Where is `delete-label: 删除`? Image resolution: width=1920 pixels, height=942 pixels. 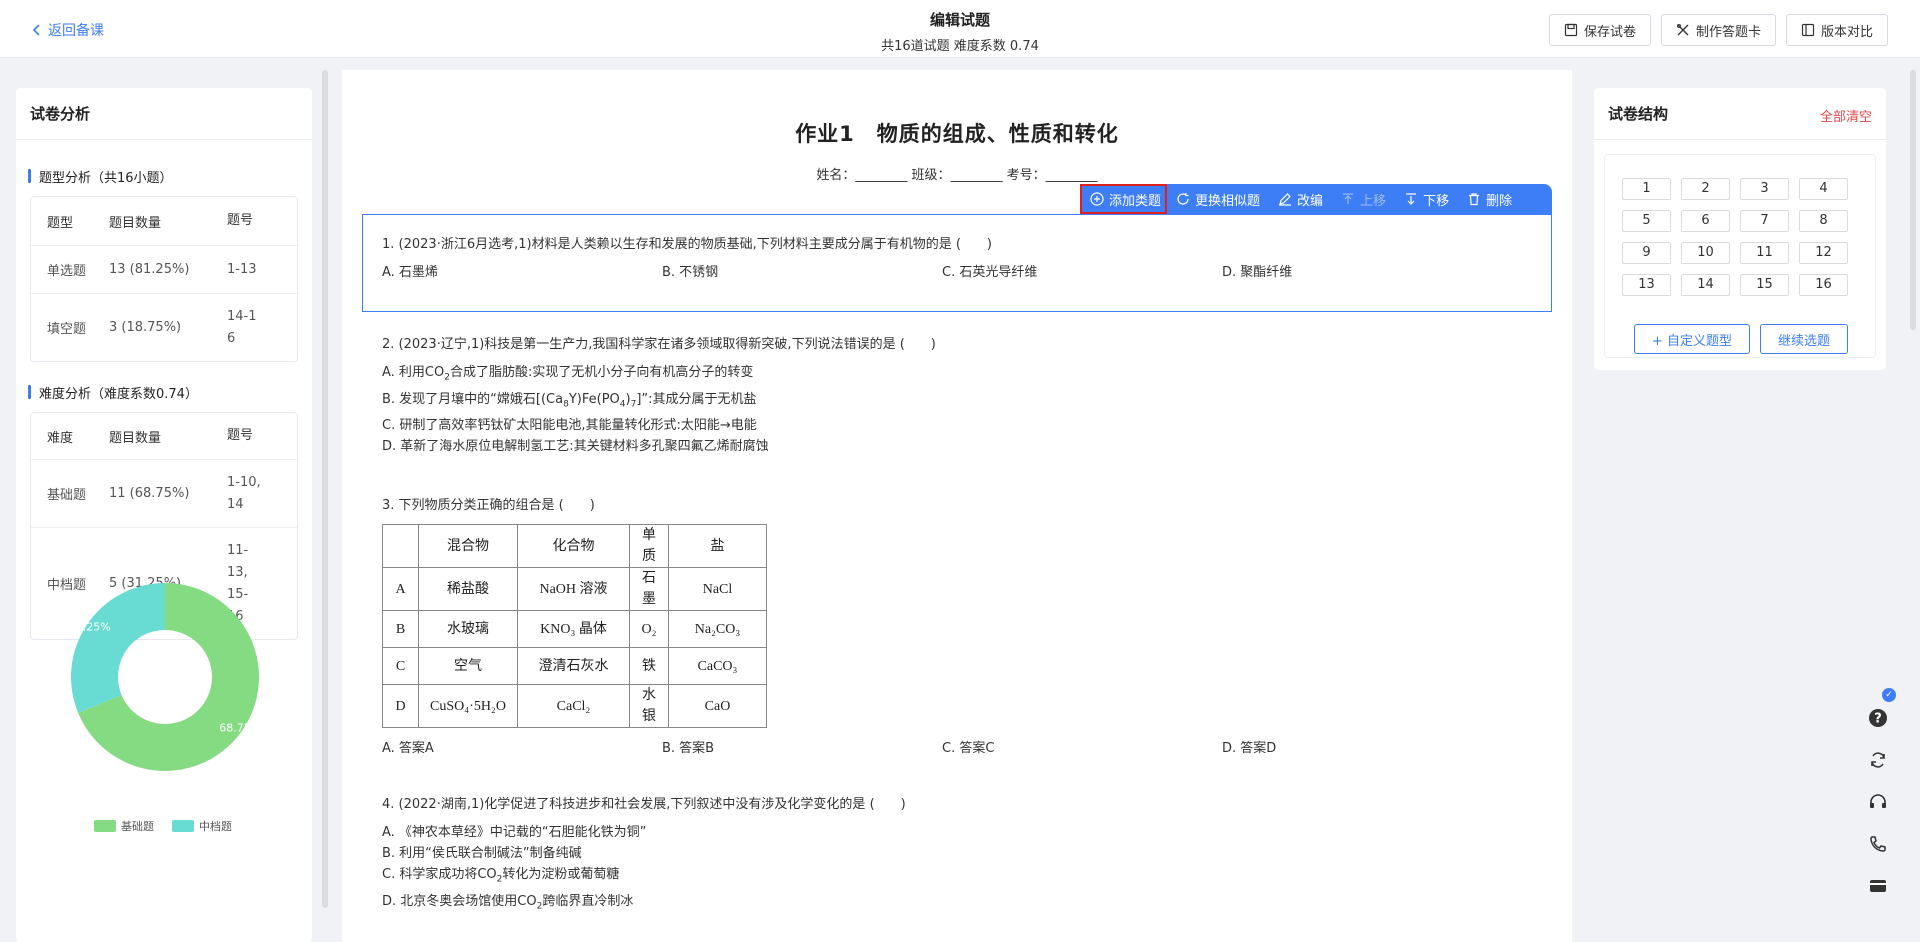
delete-label: 删除 is located at coordinates (1499, 201).